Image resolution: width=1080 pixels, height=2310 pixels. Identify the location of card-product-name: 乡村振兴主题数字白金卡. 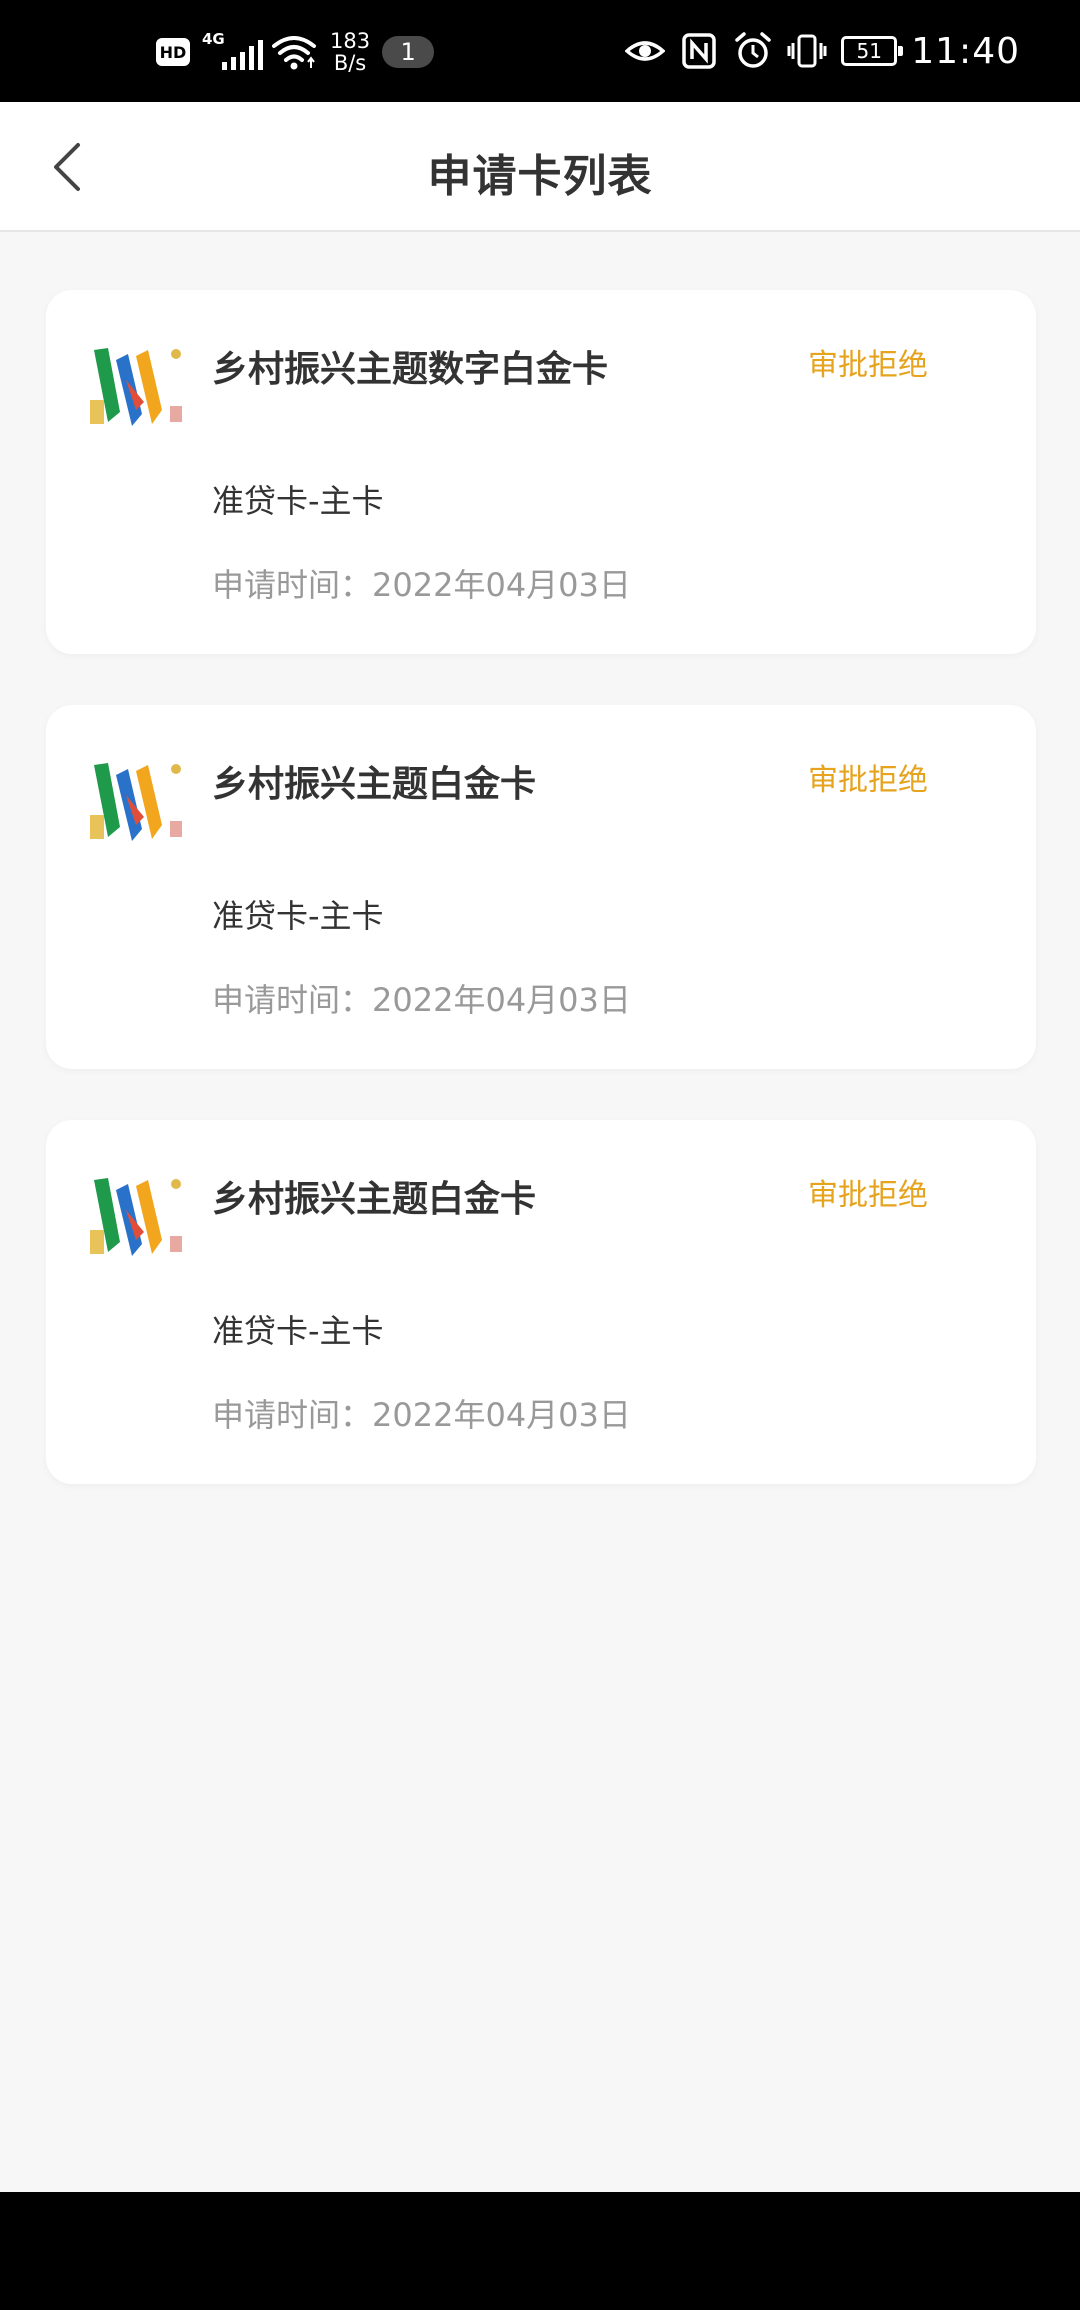
(410, 369).